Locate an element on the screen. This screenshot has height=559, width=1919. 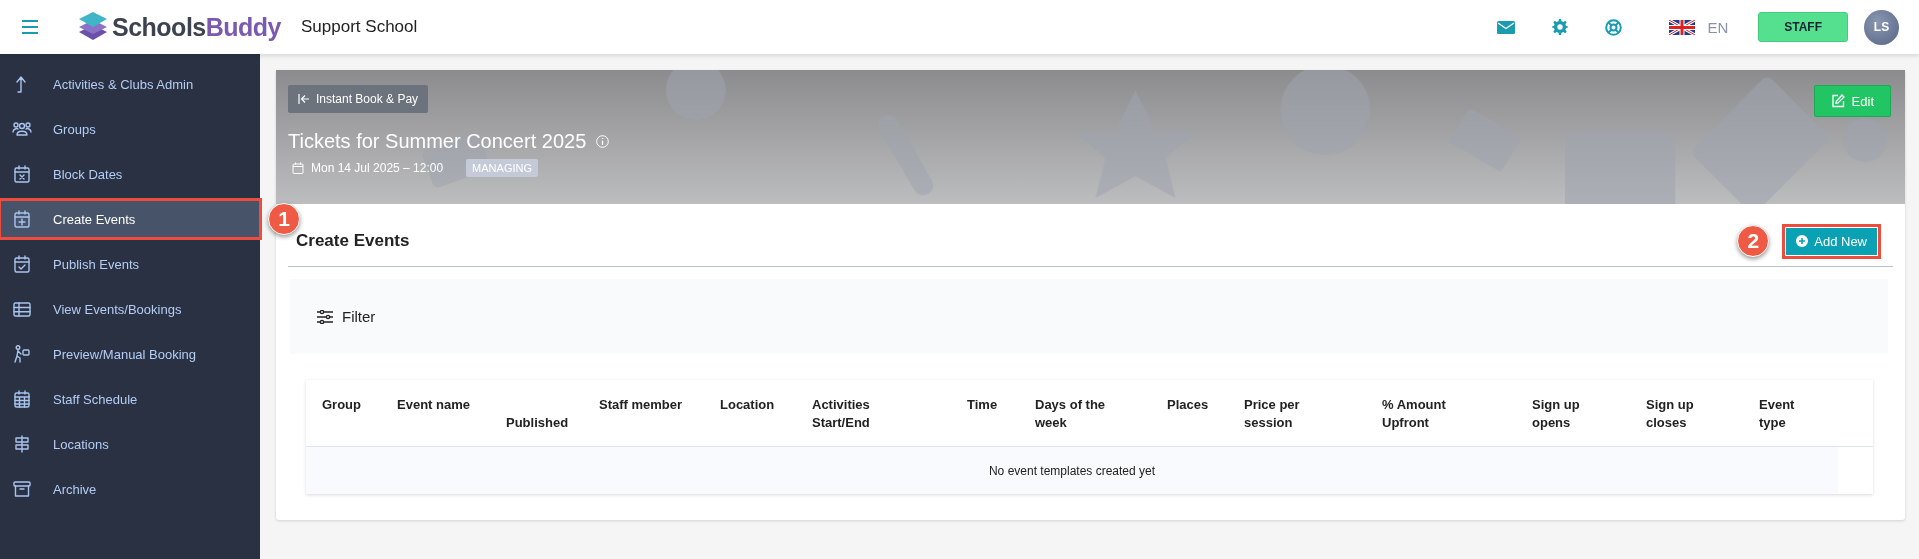
sidebar-item: Activities & Clubs Admin is located at coordinates (130, 84).